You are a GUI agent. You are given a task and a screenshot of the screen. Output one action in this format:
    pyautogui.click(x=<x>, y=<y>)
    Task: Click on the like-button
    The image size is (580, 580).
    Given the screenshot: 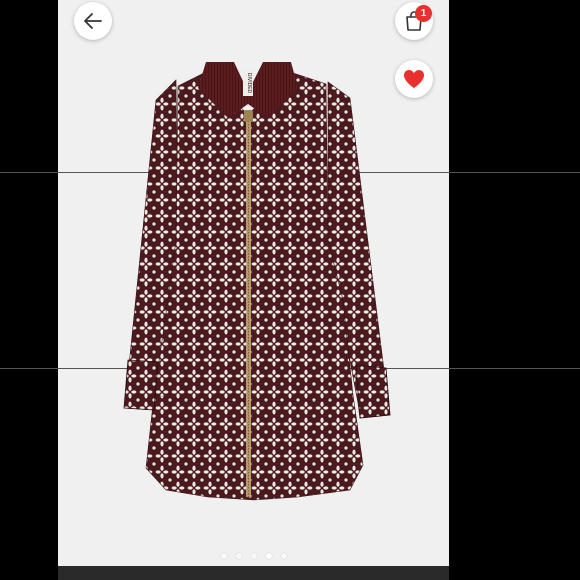 What is the action you would take?
    pyautogui.click(x=414, y=79)
    